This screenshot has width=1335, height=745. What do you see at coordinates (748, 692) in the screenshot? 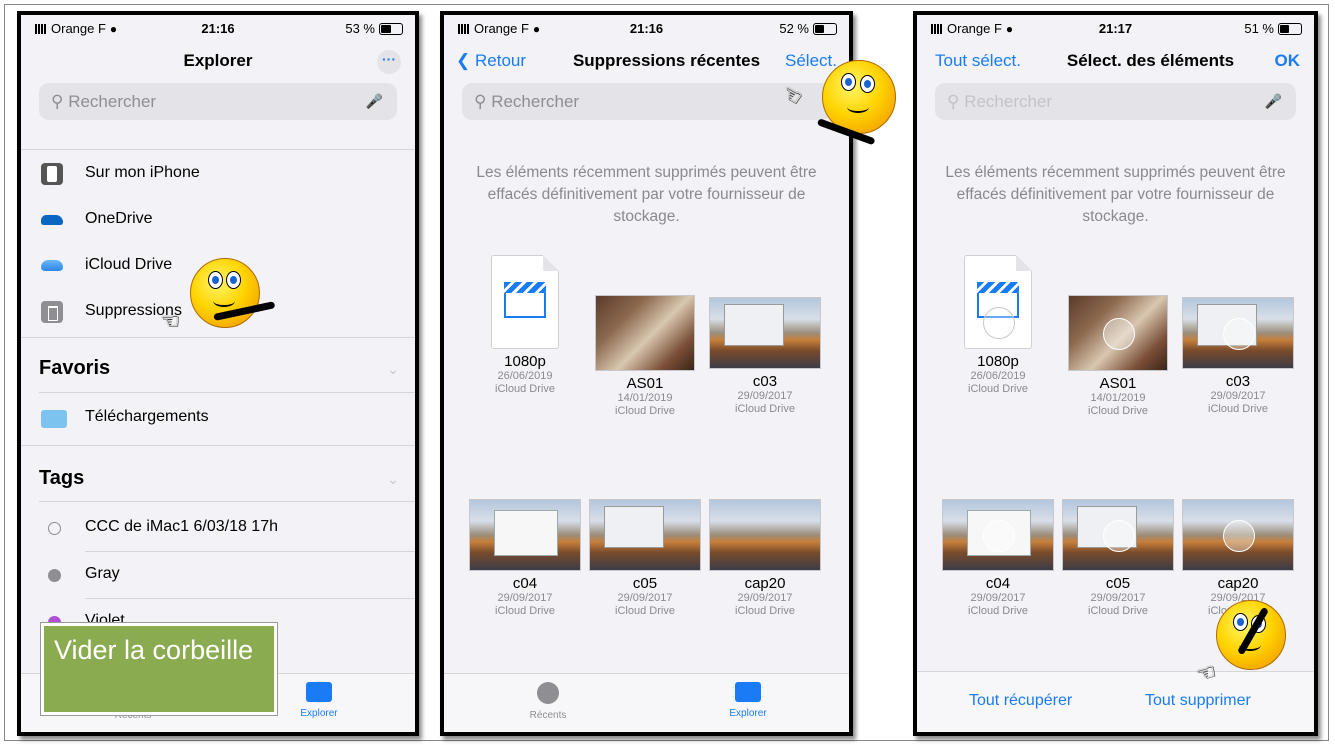
I see `folder-icon` at bounding box center [748, 692].